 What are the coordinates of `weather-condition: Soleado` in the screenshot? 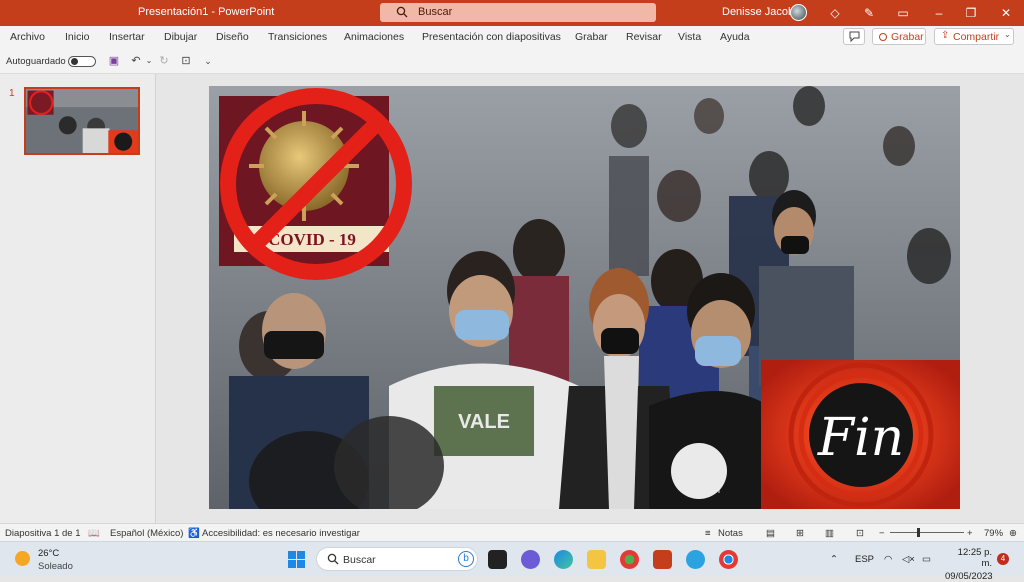 It's located at (55, 566).